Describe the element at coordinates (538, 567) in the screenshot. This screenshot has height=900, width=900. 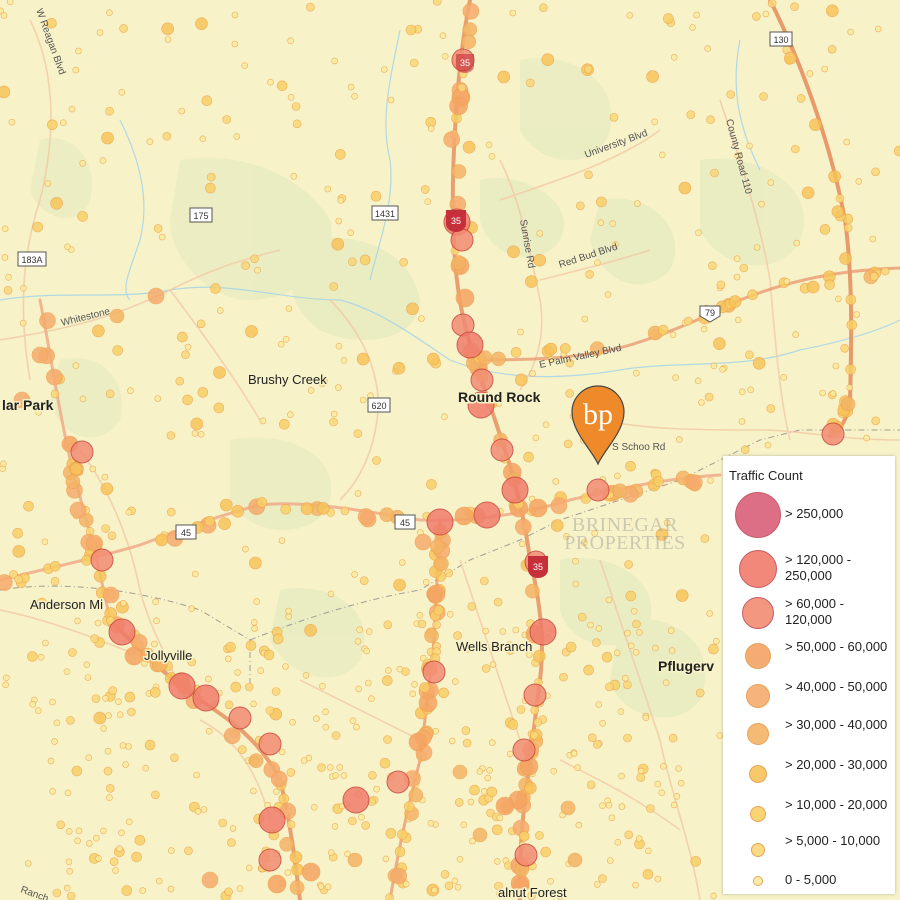
I see `svg-text: 35` at that location.